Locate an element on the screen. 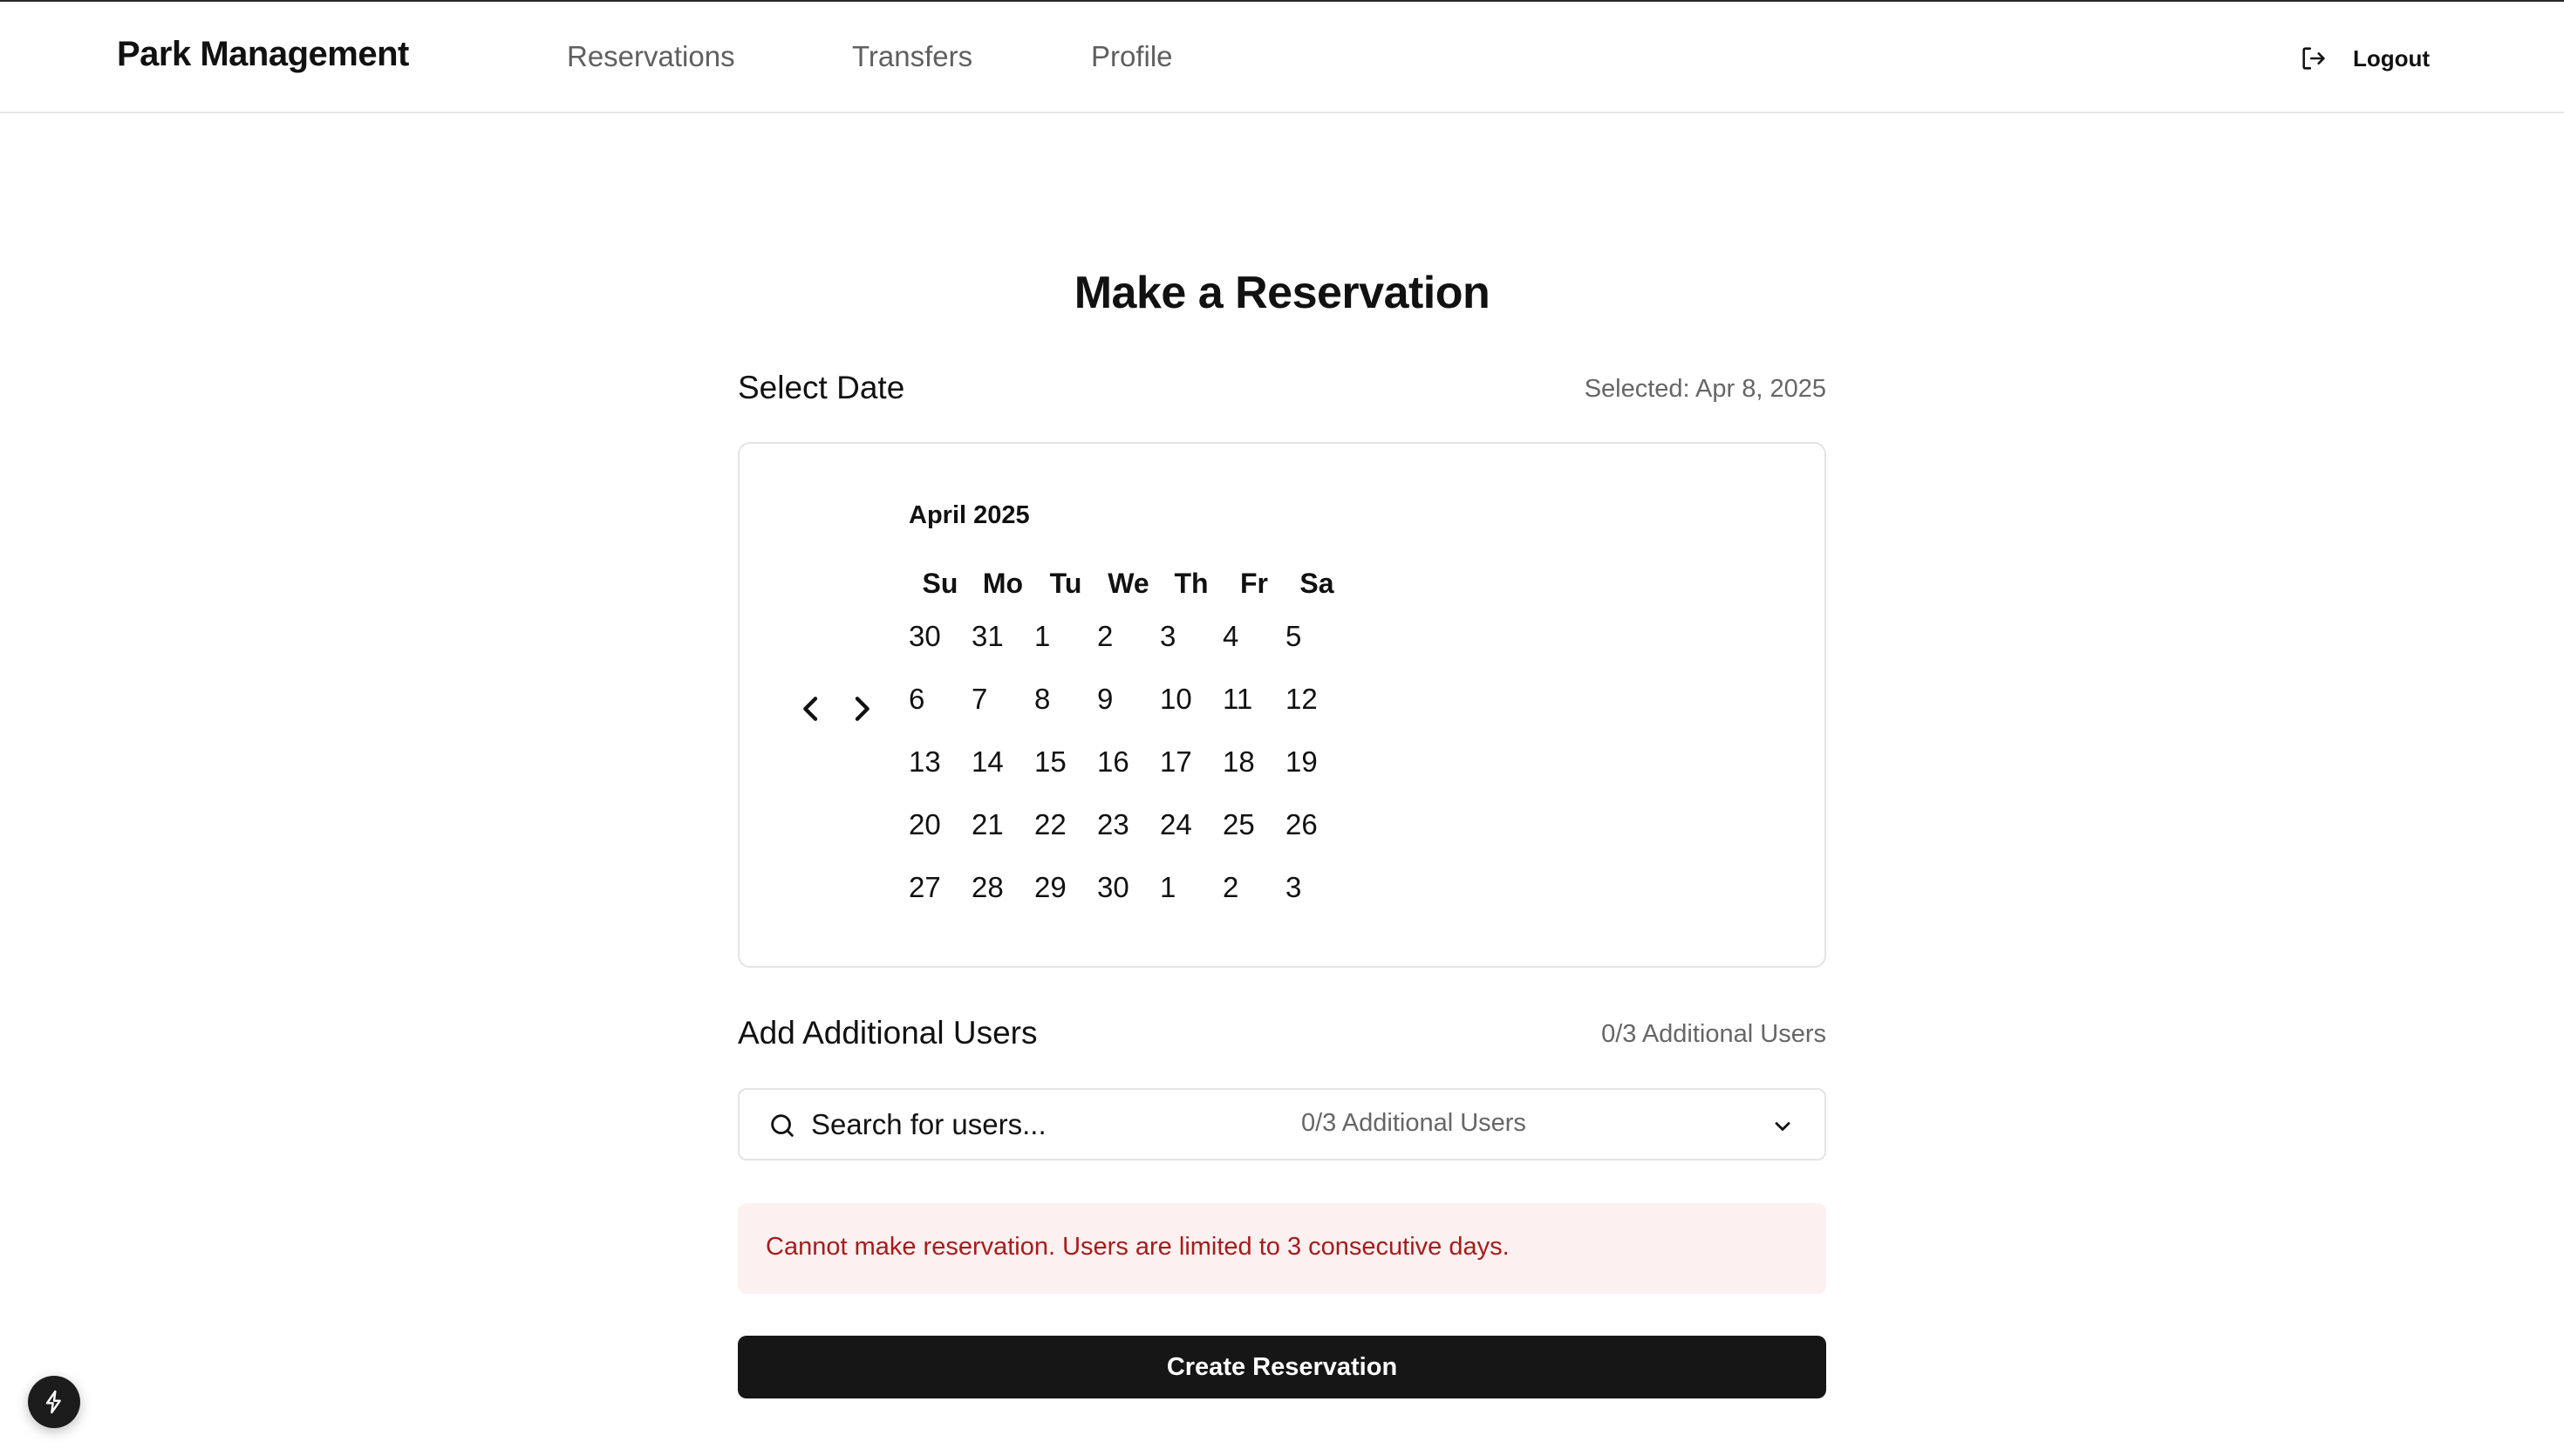 The width and height of the screenshot is (2564, 1456). calendar-day: 22 is located at coordinates (1065, 824).